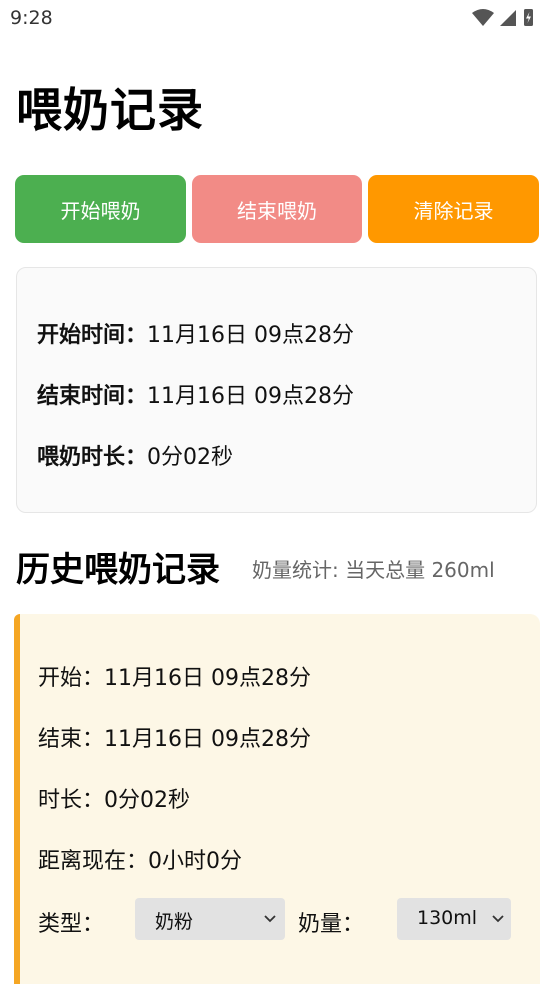  I want to click on page-title: 喂奶记录, so click(110, 110).